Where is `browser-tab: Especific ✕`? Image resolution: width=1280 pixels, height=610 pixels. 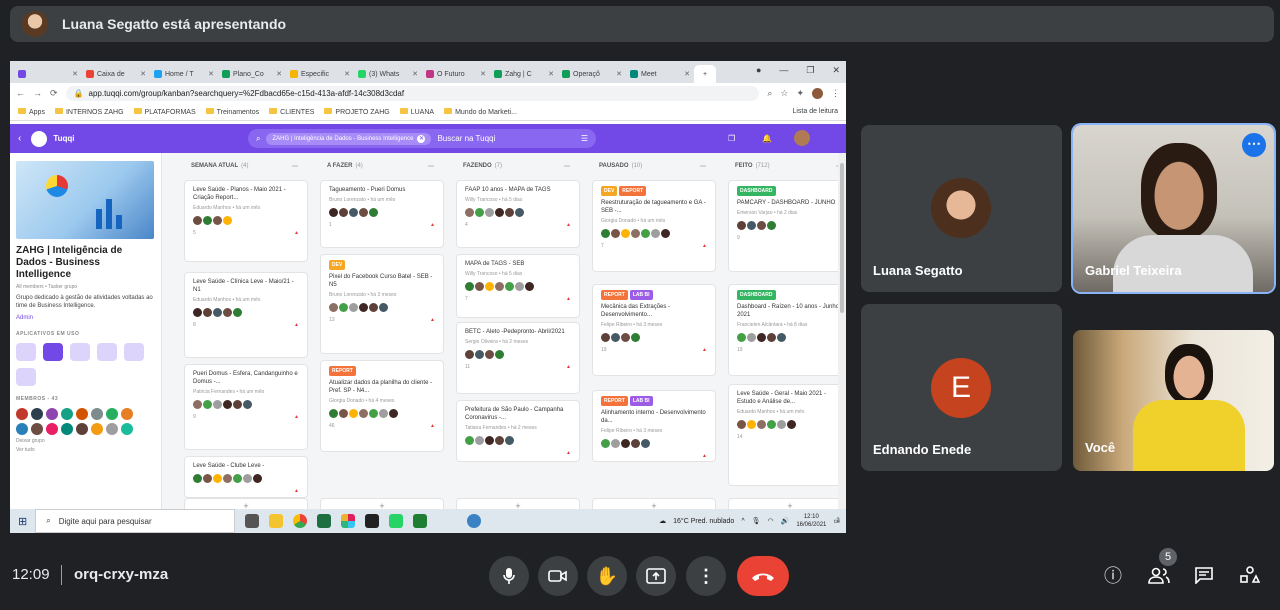
browser-tab: Especific ✕ is located at coordinates (320, 74).